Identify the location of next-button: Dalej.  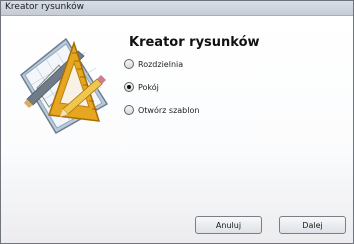
(312, 225).